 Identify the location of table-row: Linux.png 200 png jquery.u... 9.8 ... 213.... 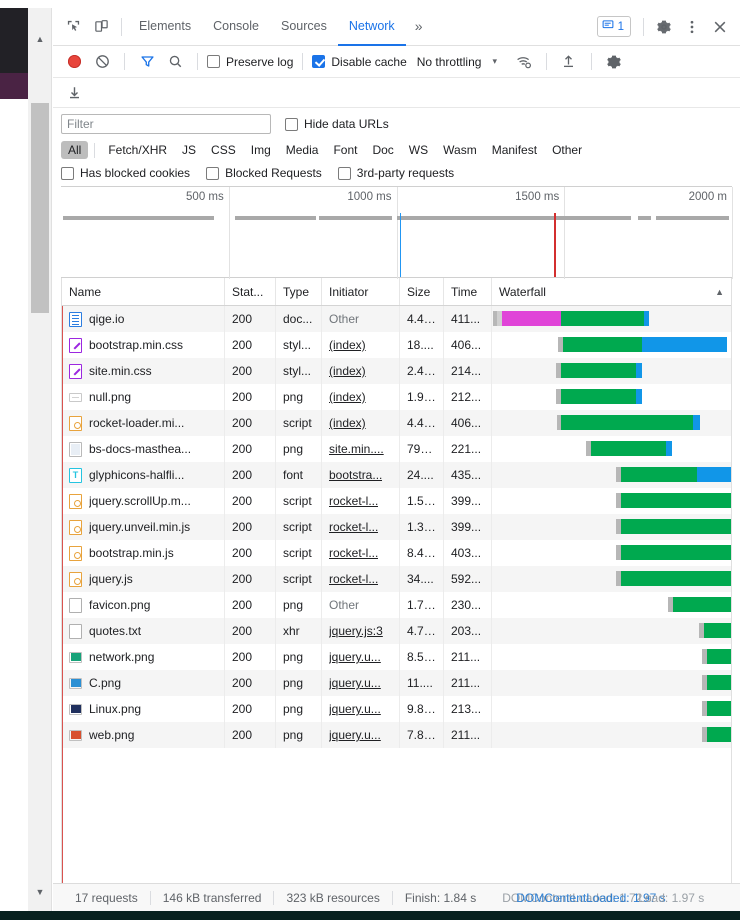
(396, 709).